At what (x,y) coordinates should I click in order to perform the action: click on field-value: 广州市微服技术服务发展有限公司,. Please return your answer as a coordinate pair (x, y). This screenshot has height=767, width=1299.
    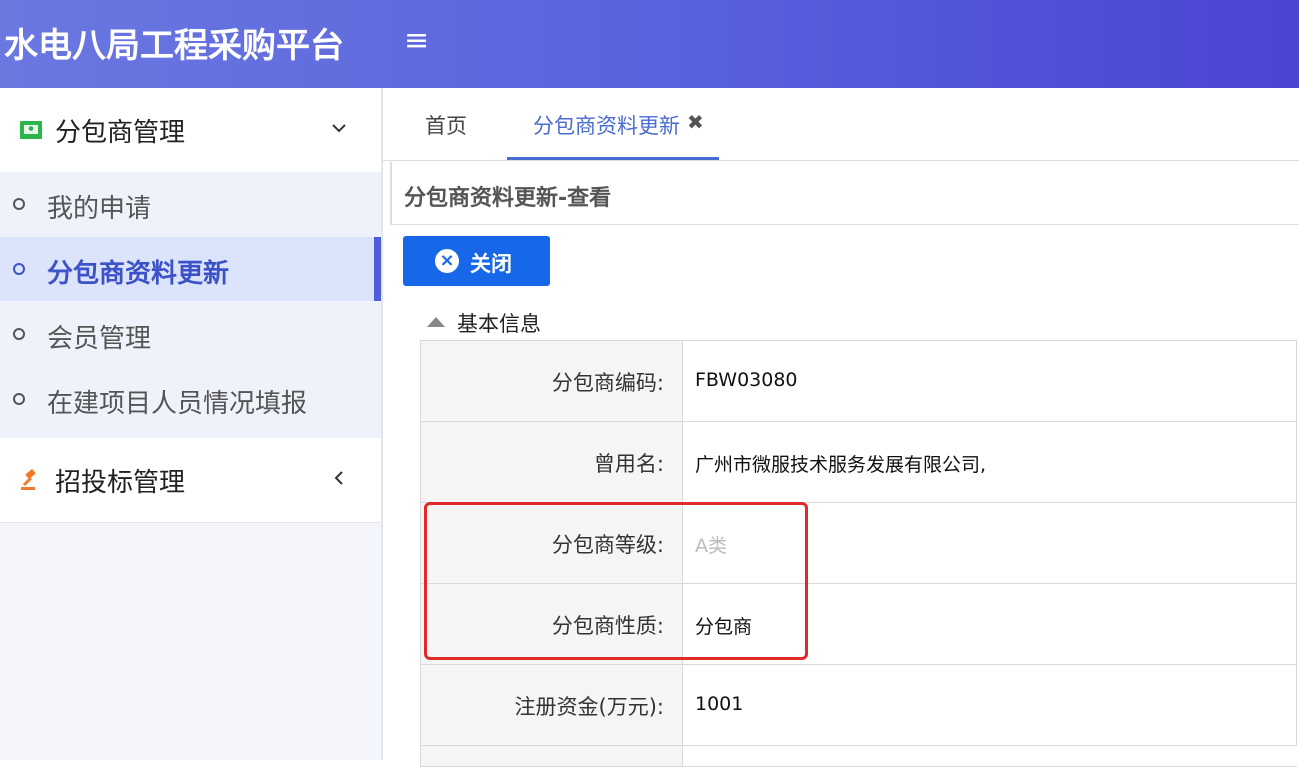
    Looking at the image, I should click on (841, 465).